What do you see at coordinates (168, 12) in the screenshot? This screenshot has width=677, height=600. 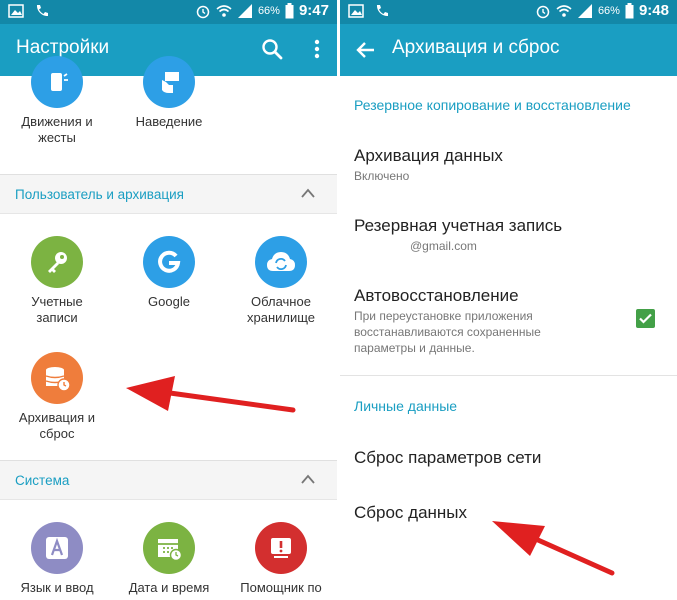 I see `status-bar: 66% 9:47` at bounding box center [168, 12].